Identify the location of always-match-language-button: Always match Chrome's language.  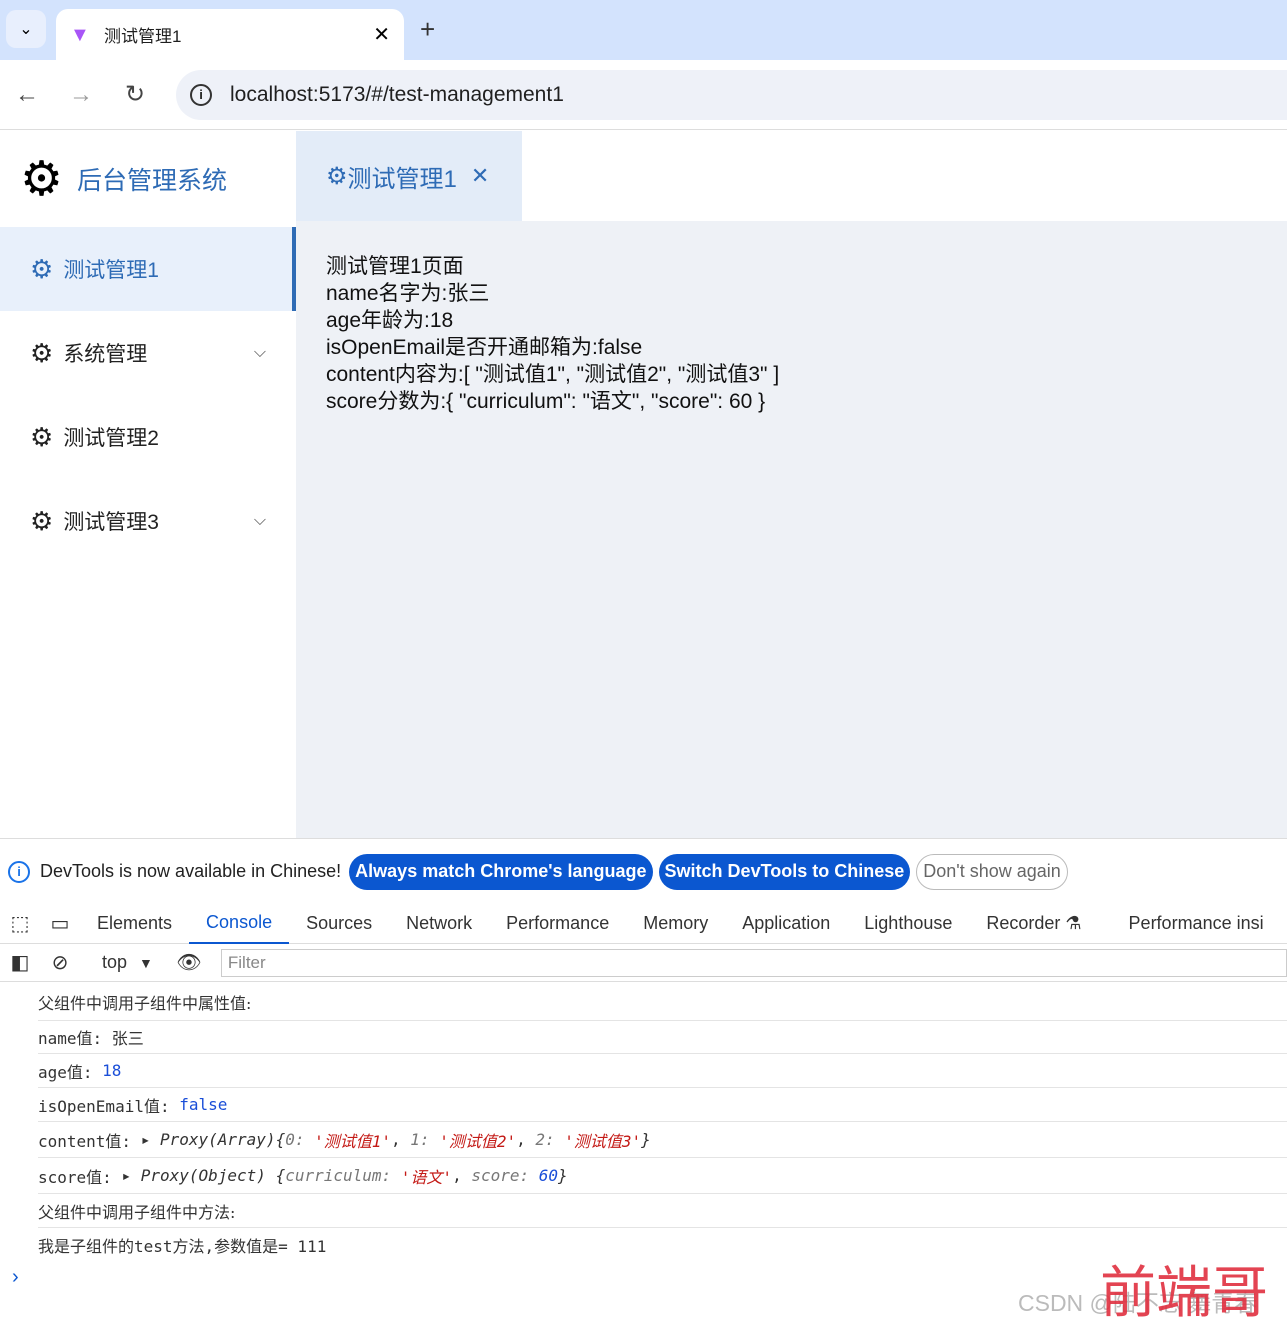
(501, 871).